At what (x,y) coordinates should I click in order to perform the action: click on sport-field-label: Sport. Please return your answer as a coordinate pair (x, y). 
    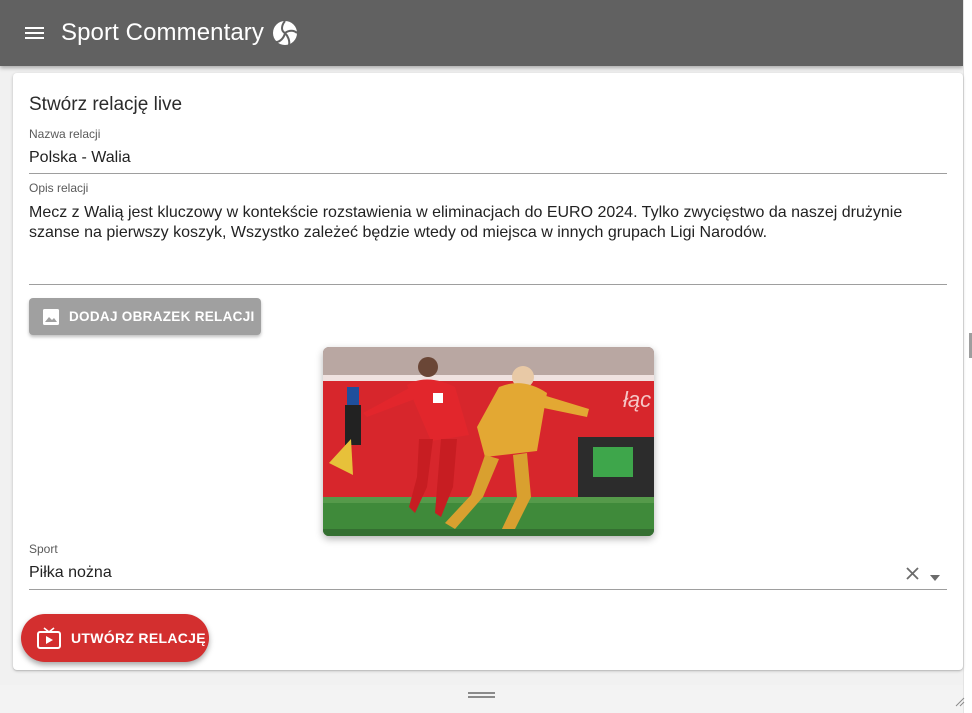
    Looking at the image, I should click on (43, 549).